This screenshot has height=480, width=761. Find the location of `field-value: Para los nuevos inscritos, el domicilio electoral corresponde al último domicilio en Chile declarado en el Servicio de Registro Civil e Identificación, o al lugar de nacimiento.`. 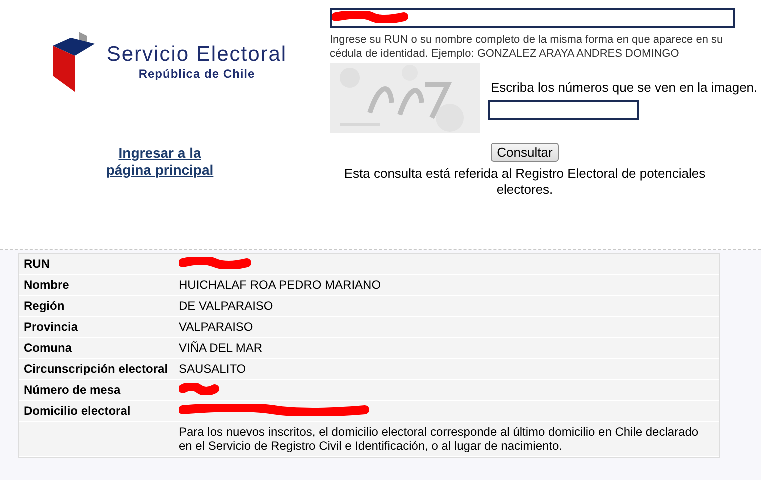

field-value: Para los nuevos inscritos, el domicilio electoral corresponde al último domicilio en Chile declarado en el Servicio de Registro Civil e Identificación, o al lugar de nacimiento. is located at coordinates (439, 439).